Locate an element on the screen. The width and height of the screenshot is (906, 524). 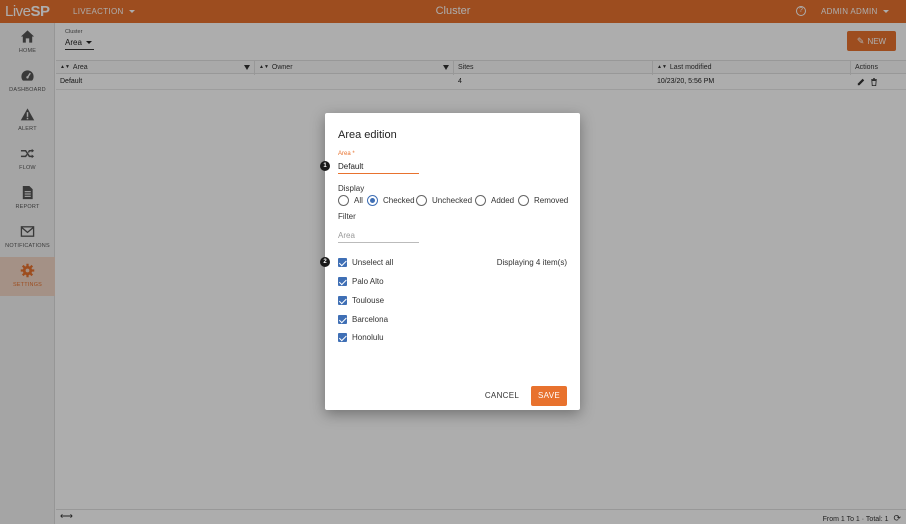
callout-marker-2: 2 is located at coordinates (325, 262).